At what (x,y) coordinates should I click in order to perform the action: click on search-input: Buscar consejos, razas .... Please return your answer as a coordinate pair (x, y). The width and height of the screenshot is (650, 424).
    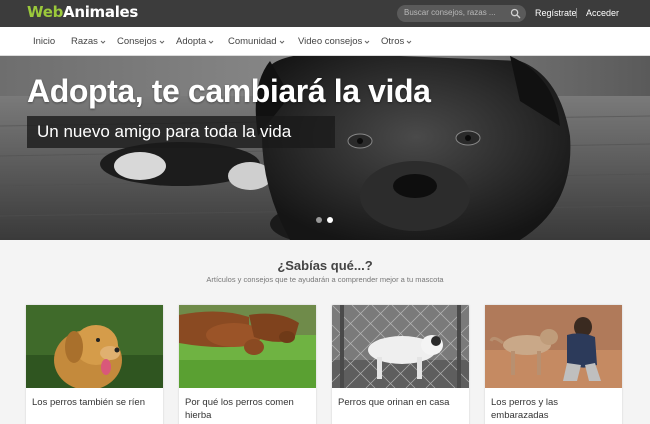
    Looking at the image, I should click on (461, 13).